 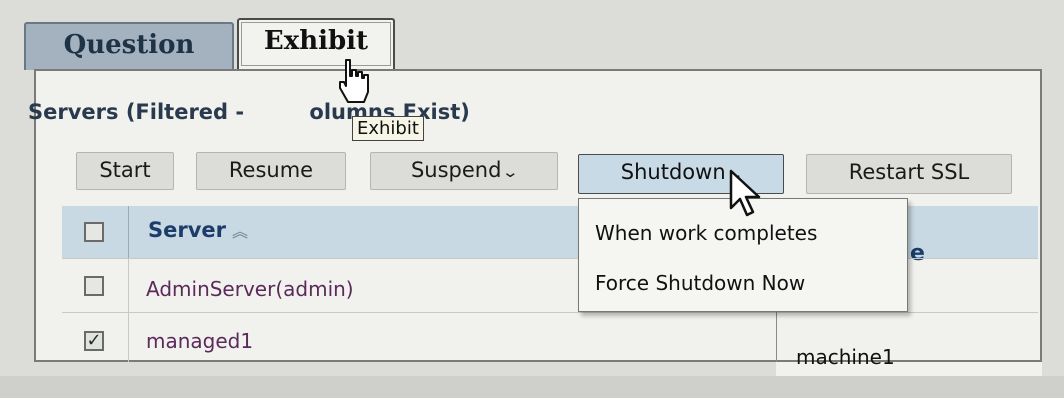 What do you see at coordinates (673, 172) in the screenshot?
I see `shutdown-button-label: Shutdown` at bounding box center [673, 172].